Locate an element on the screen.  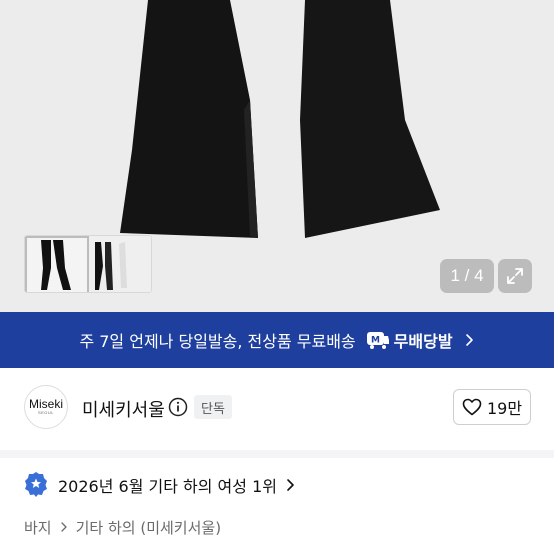
seller-logo-text: Miseki is located at coordinates (45, 404).